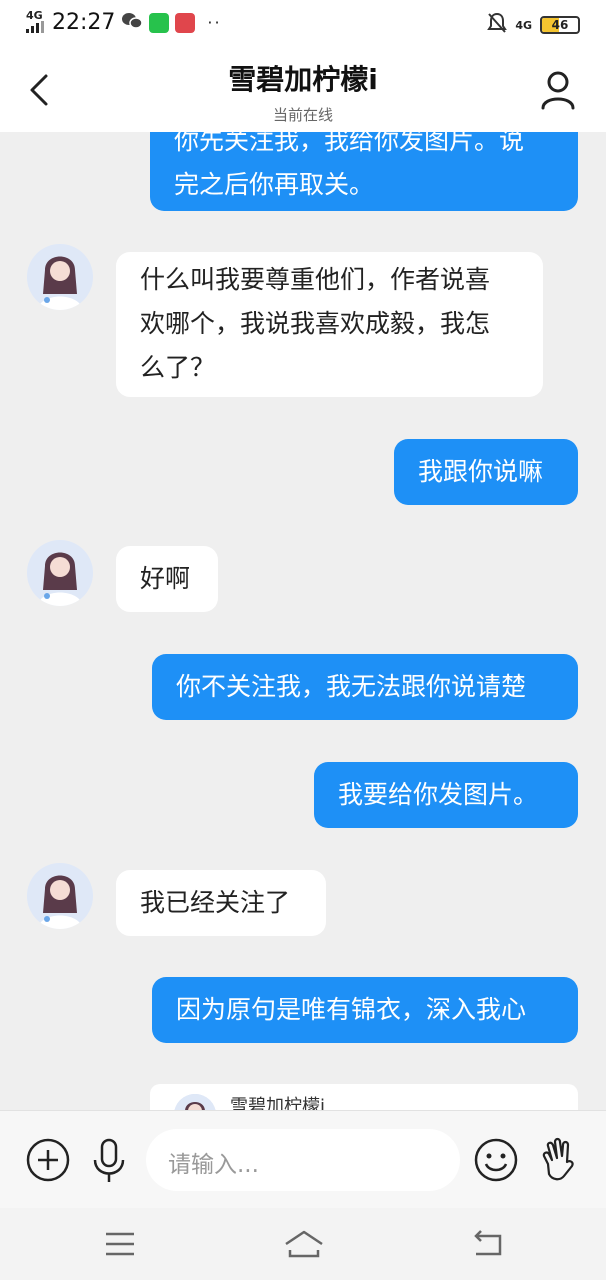  I want to click on message-text: 完之后你再取关。, so click(274, 184).